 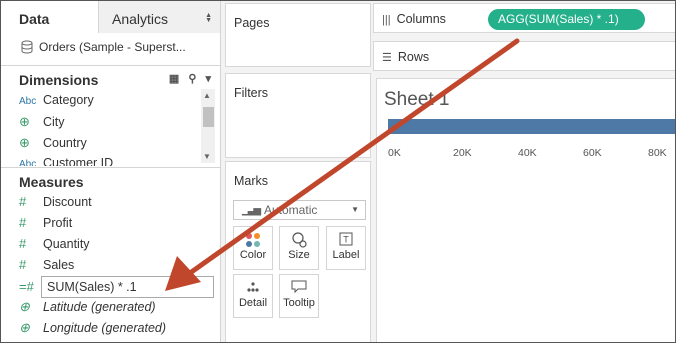 What do you see at coordinates (298, 35) in the screenshot?
I see `pages-card: Pages` at bounding box center [298, 35].